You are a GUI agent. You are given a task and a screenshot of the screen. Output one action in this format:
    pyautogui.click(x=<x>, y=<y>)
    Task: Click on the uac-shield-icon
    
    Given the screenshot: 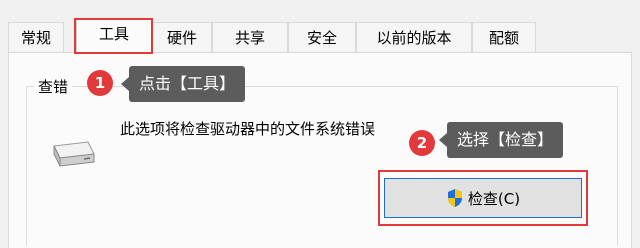 What is the action you would take?
    pyautogui.click(x=454, y=198)
    